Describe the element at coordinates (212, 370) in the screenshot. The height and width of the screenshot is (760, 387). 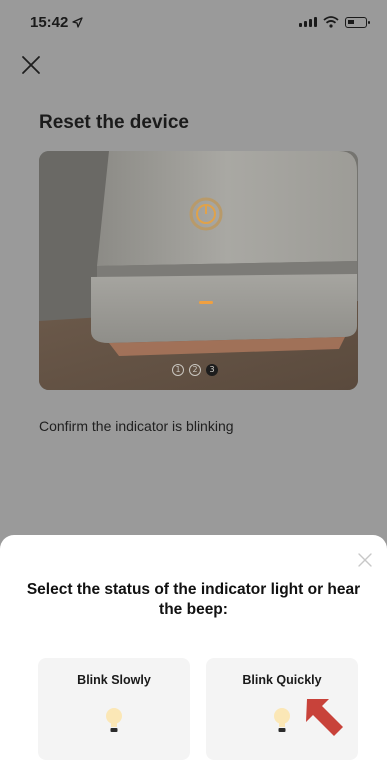
I see `pager-dot-3: 3` at that location.